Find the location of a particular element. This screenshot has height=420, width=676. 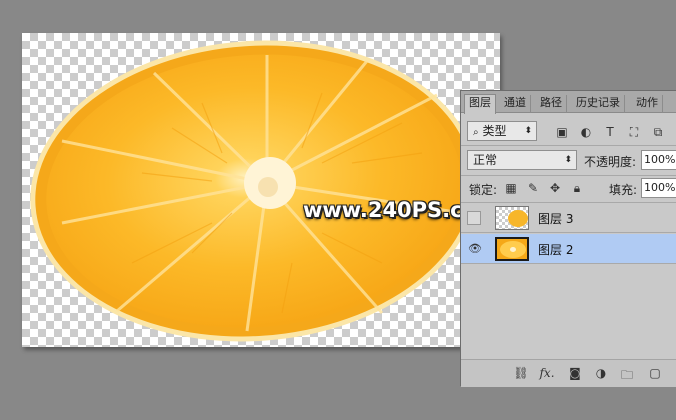

adjustment-filter-icon: ◐ is located at coordinates (586, 132).